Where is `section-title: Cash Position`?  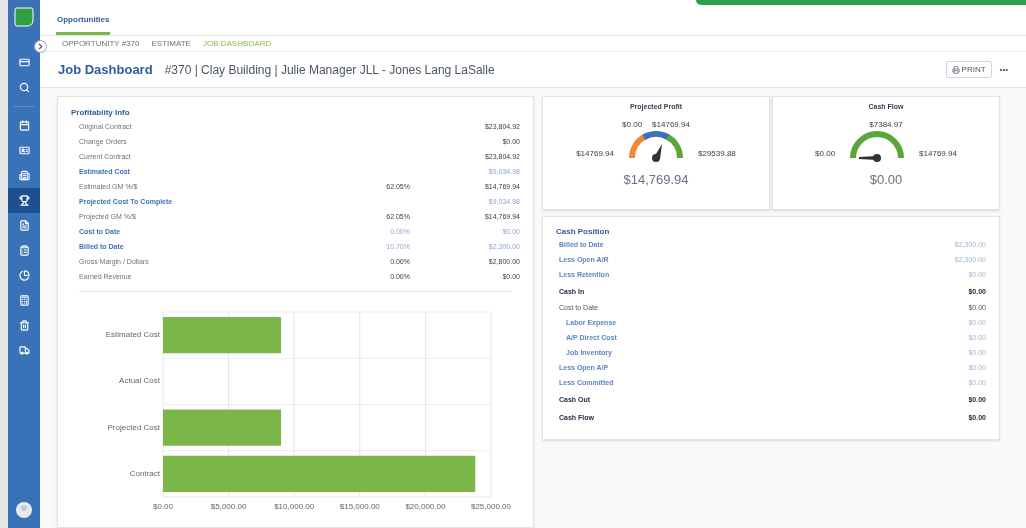 section-title: Cash Position is located at coordinates (583, 232).